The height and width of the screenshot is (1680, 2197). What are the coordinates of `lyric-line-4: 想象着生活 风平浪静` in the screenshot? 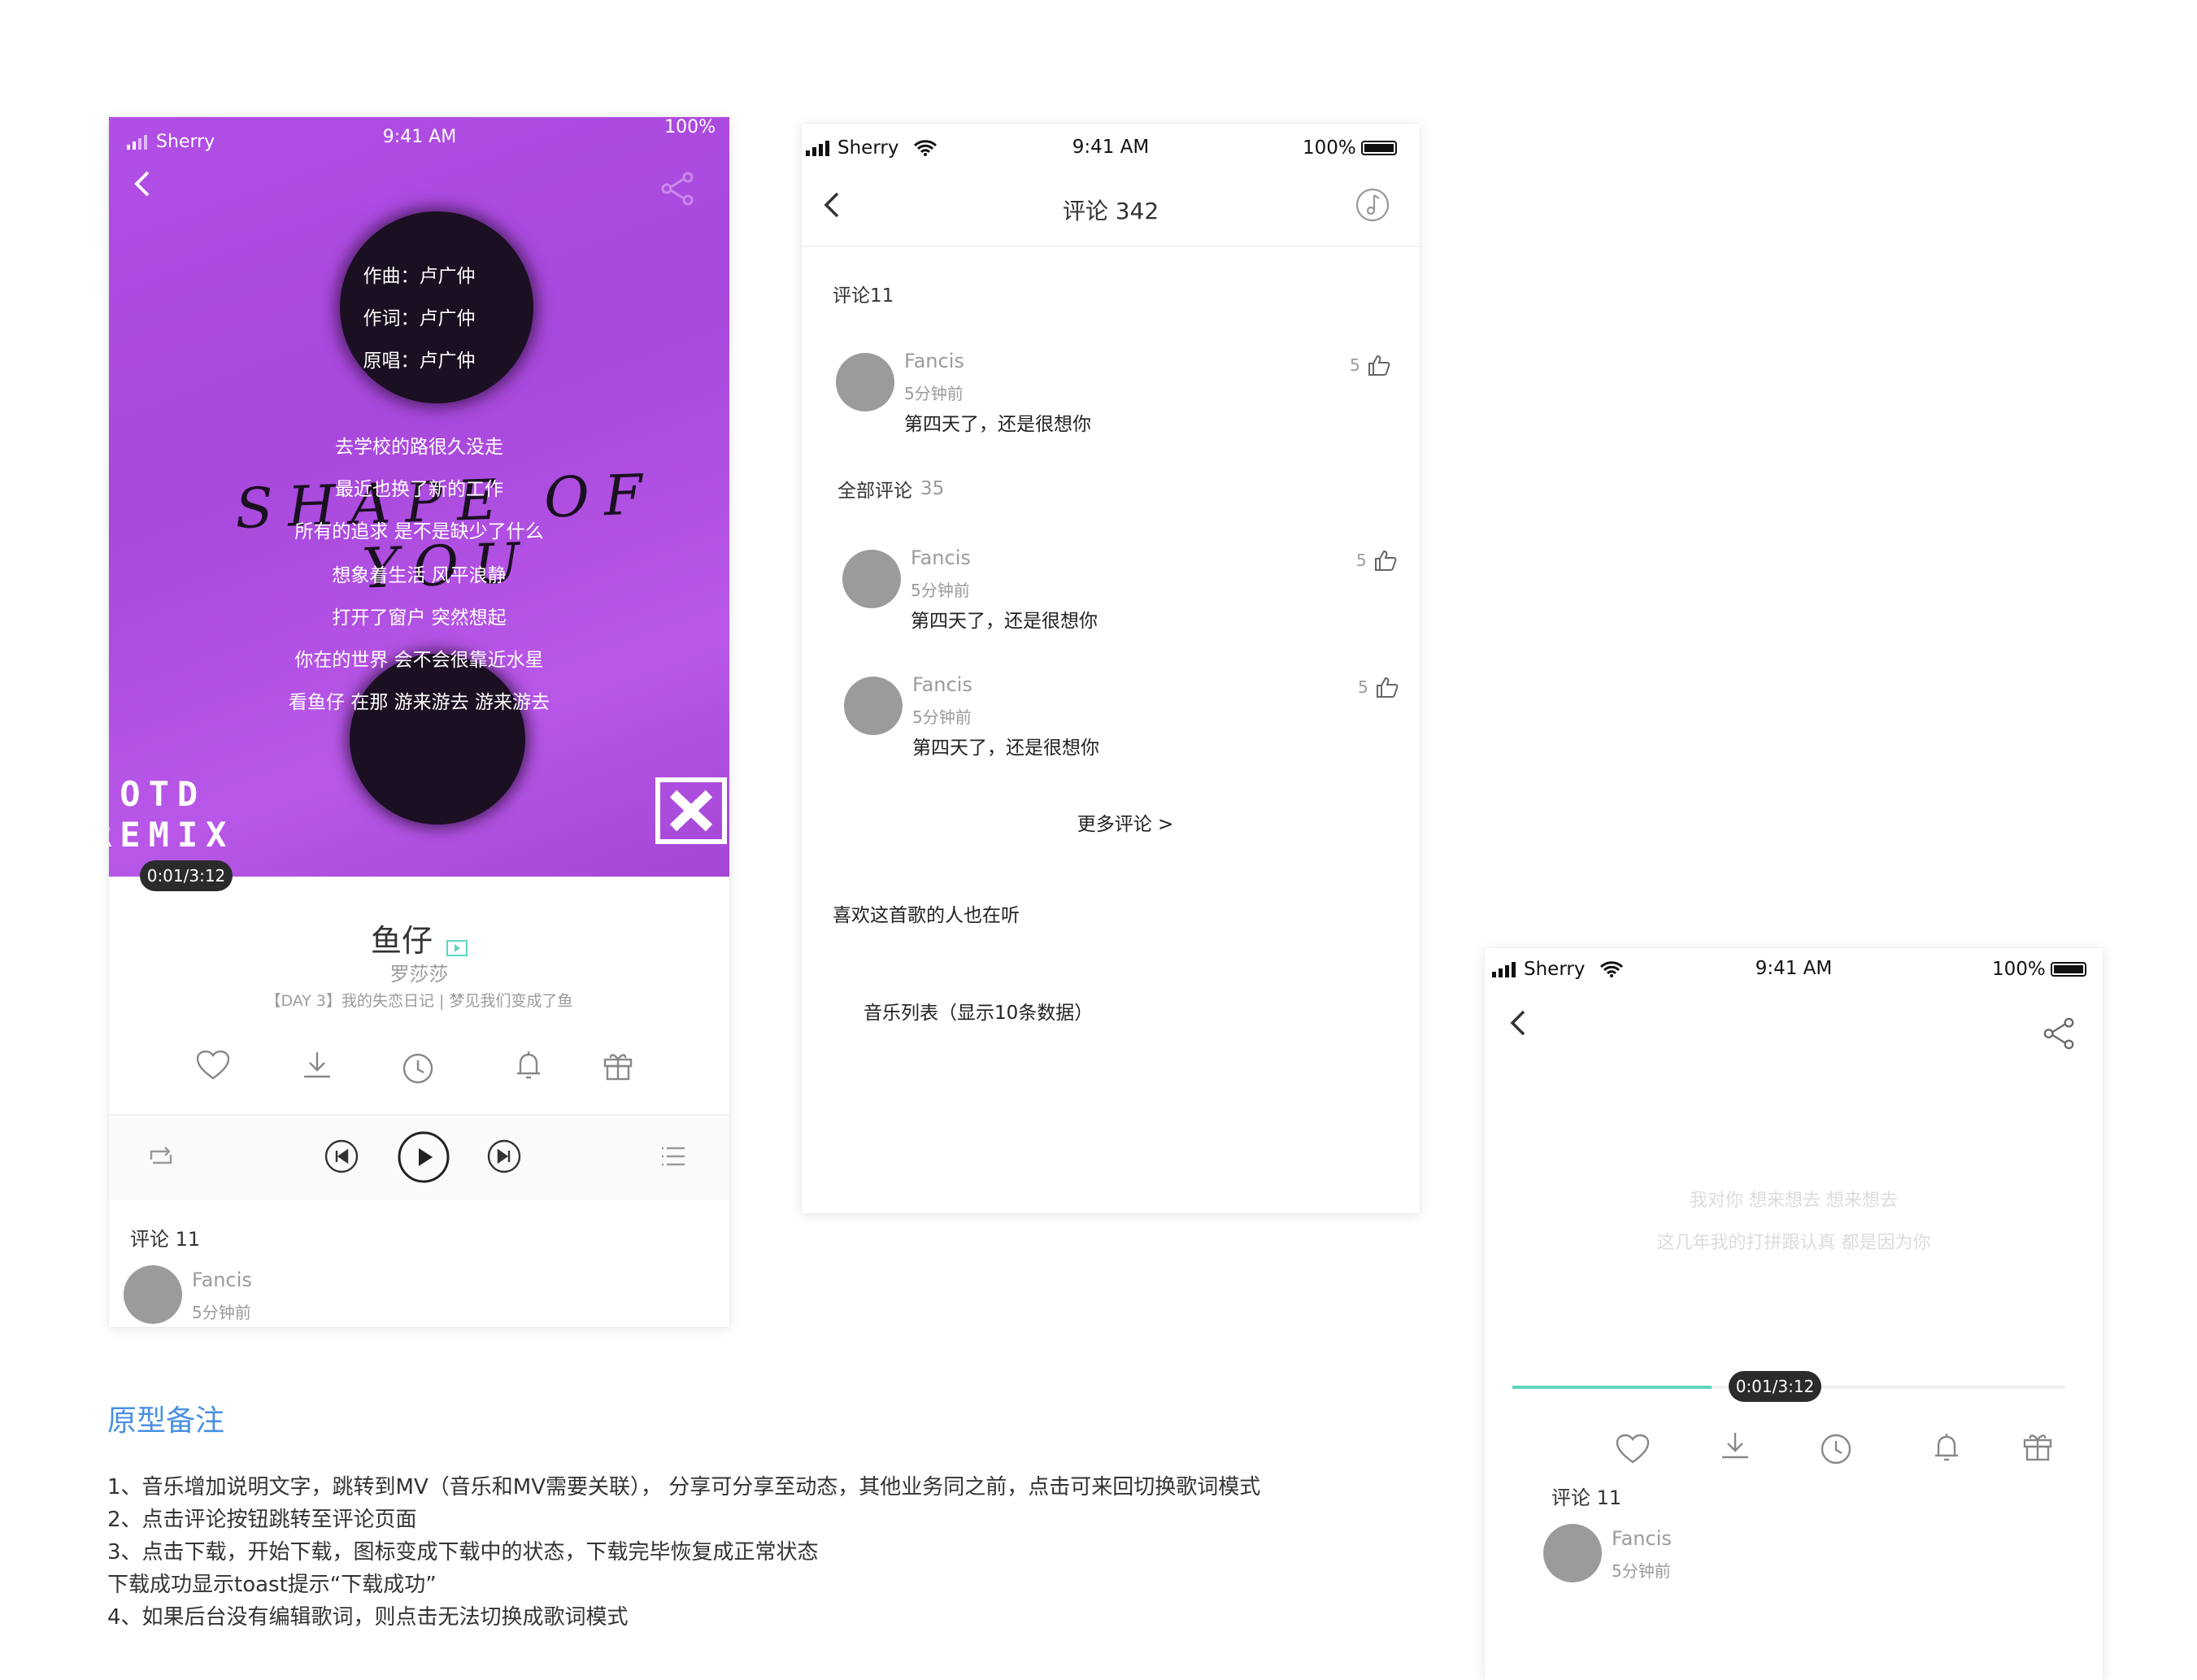 It's located at (419, 576).